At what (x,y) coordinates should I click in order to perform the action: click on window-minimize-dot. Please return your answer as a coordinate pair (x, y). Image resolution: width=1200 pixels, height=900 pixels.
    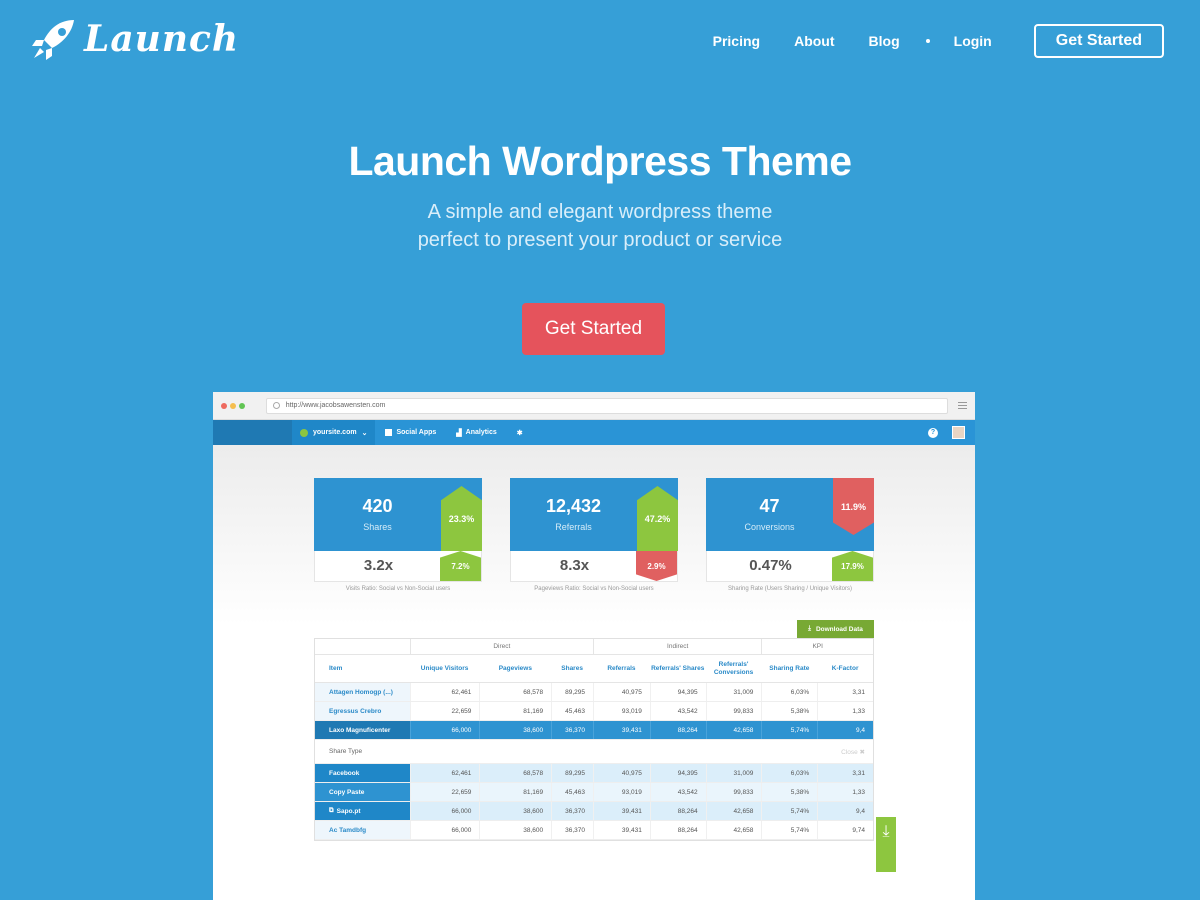
    Looking at the image, I should click on (232, 405).